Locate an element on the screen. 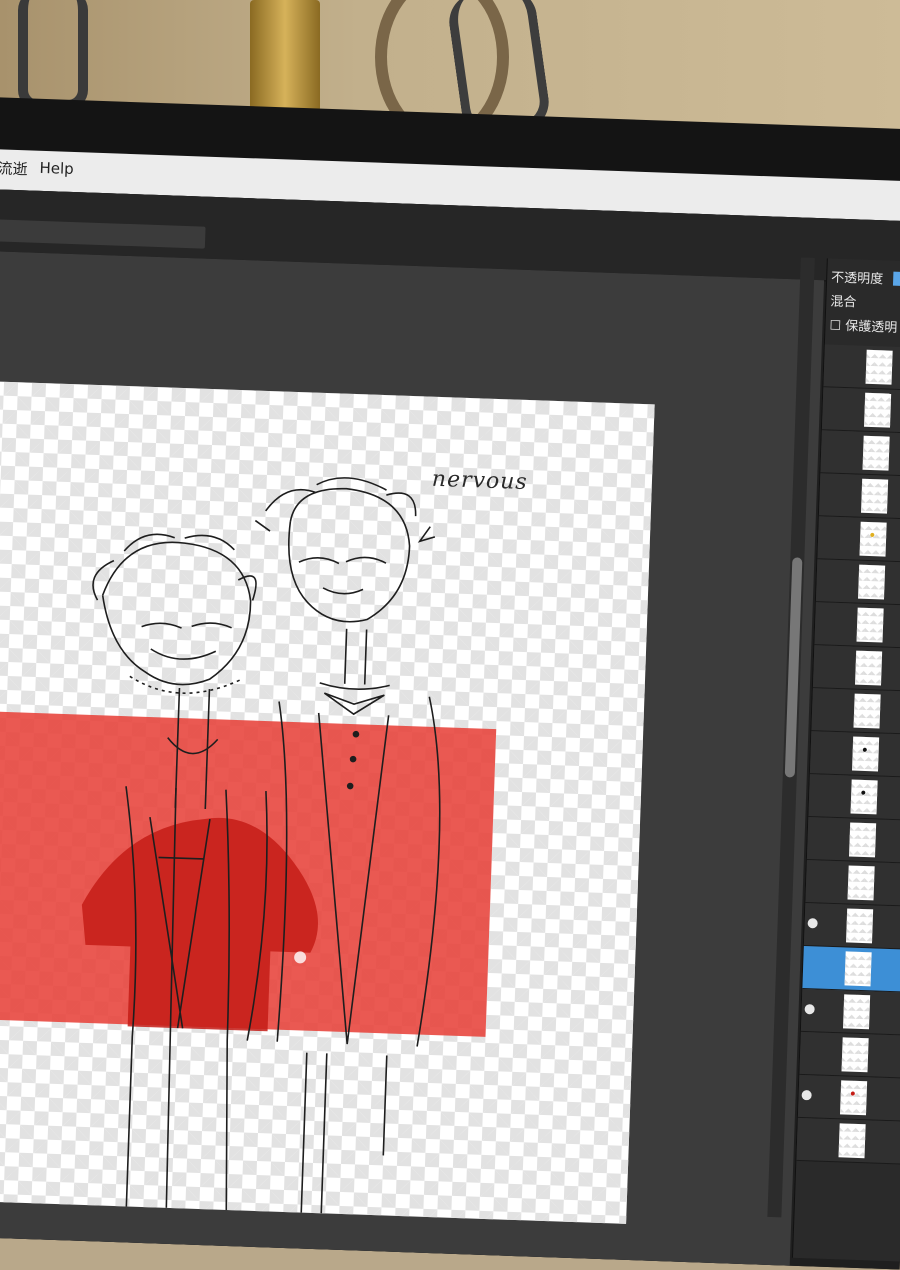 The image size is (900, 1270). menu-item-help: Help is located at coordinates (56, 168).